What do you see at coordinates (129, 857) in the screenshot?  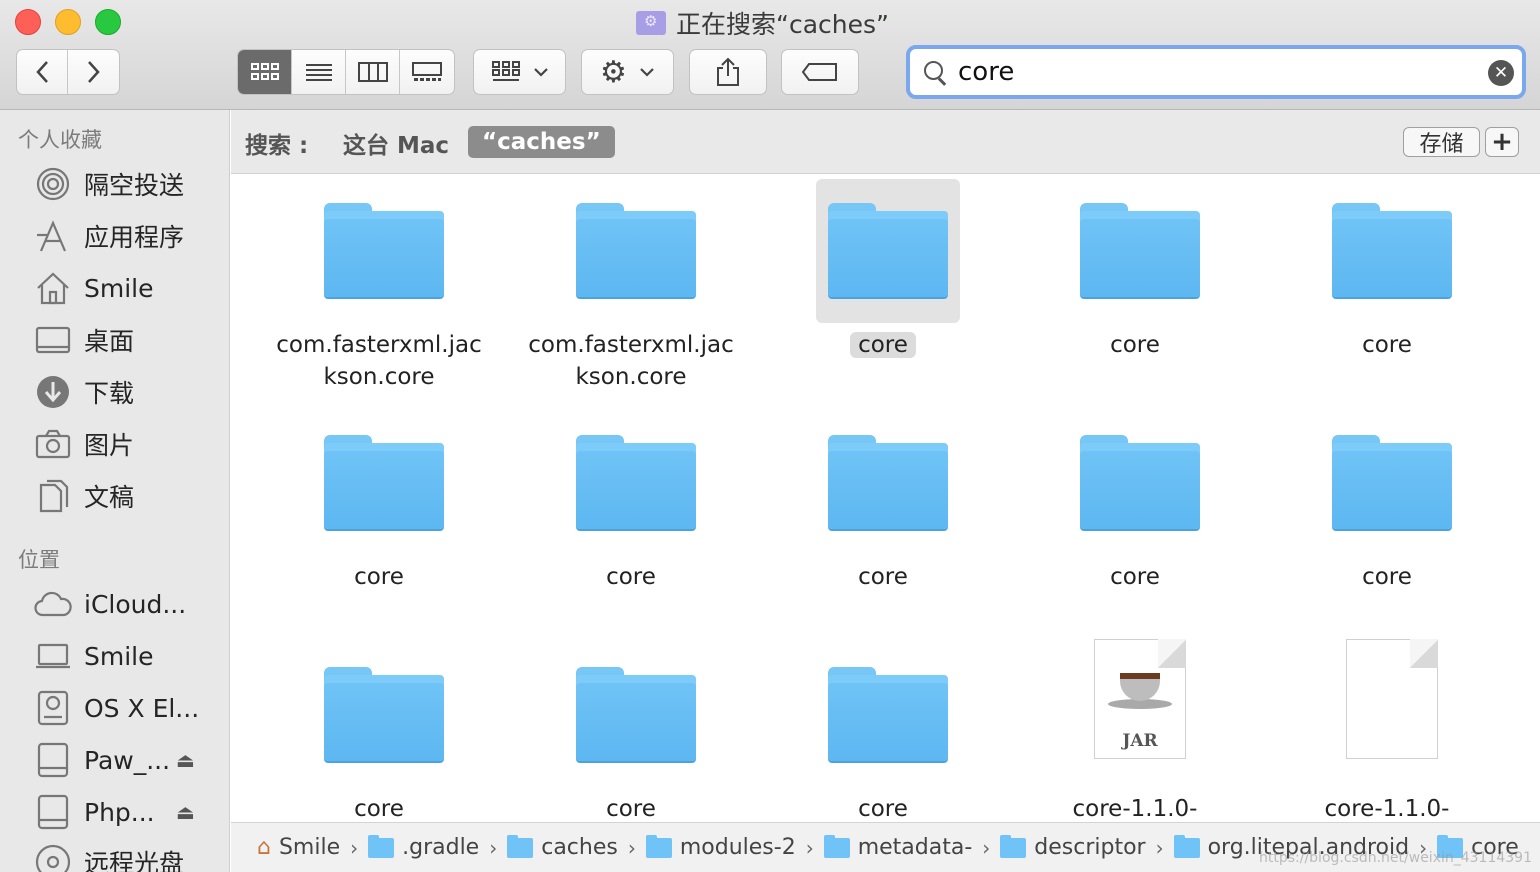 I see `sidebar-item-remote-disc: 远程光盘` at bounding box center [129, 857].